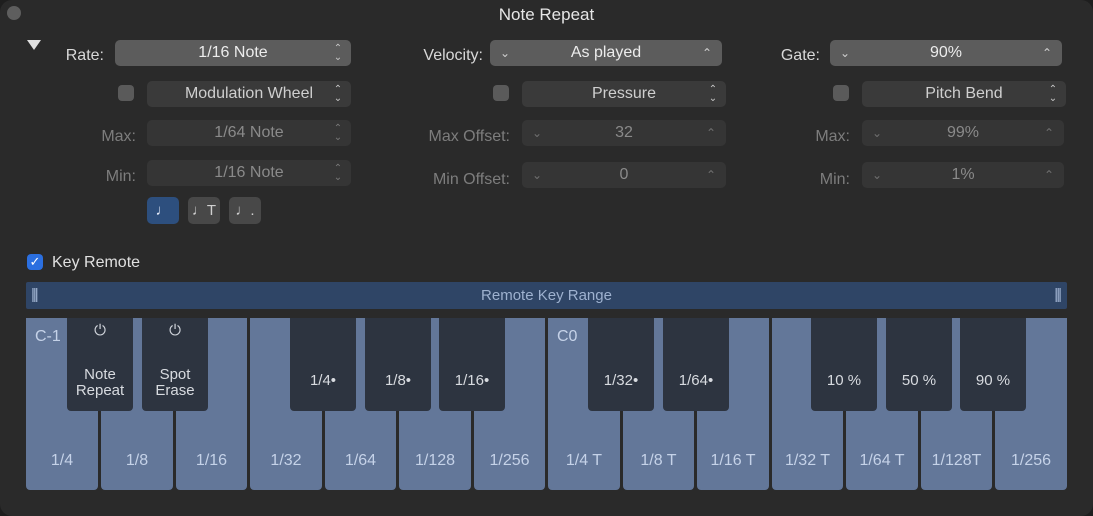 Image resolution: width=1093 pixels, height=516 pixels. I want to click on gate-min-popup: ⌄ 1% ⌃, so click(963, 175).